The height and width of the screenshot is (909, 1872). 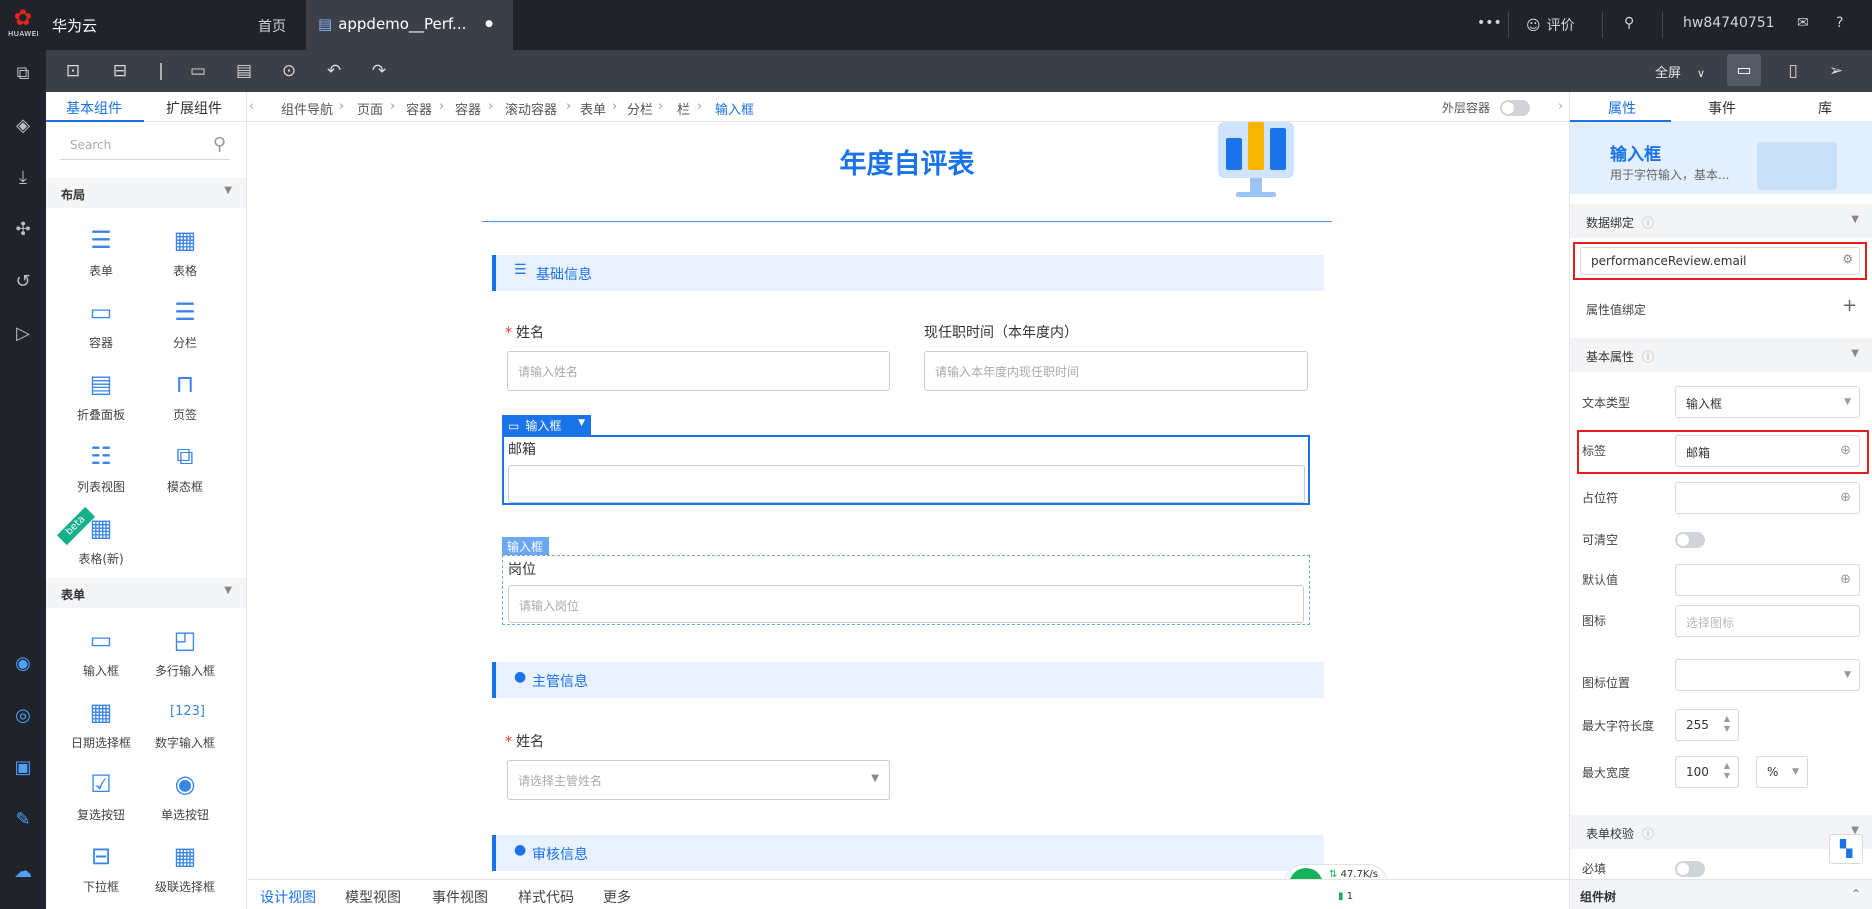 I want to click on more-icon: •••, so click(x=1489, y=23).